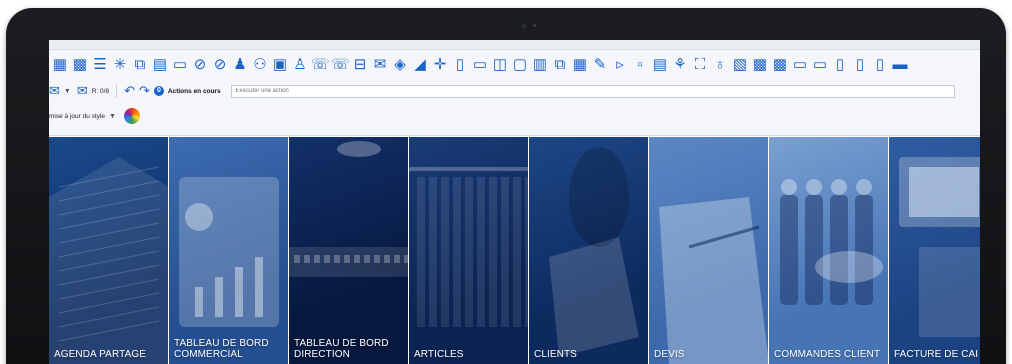 The image size is (1012, 364). What do you see at coordinates (440, 65) in the screenshot?
I see `move-icon: ✛` at bounding box center [440, 65].